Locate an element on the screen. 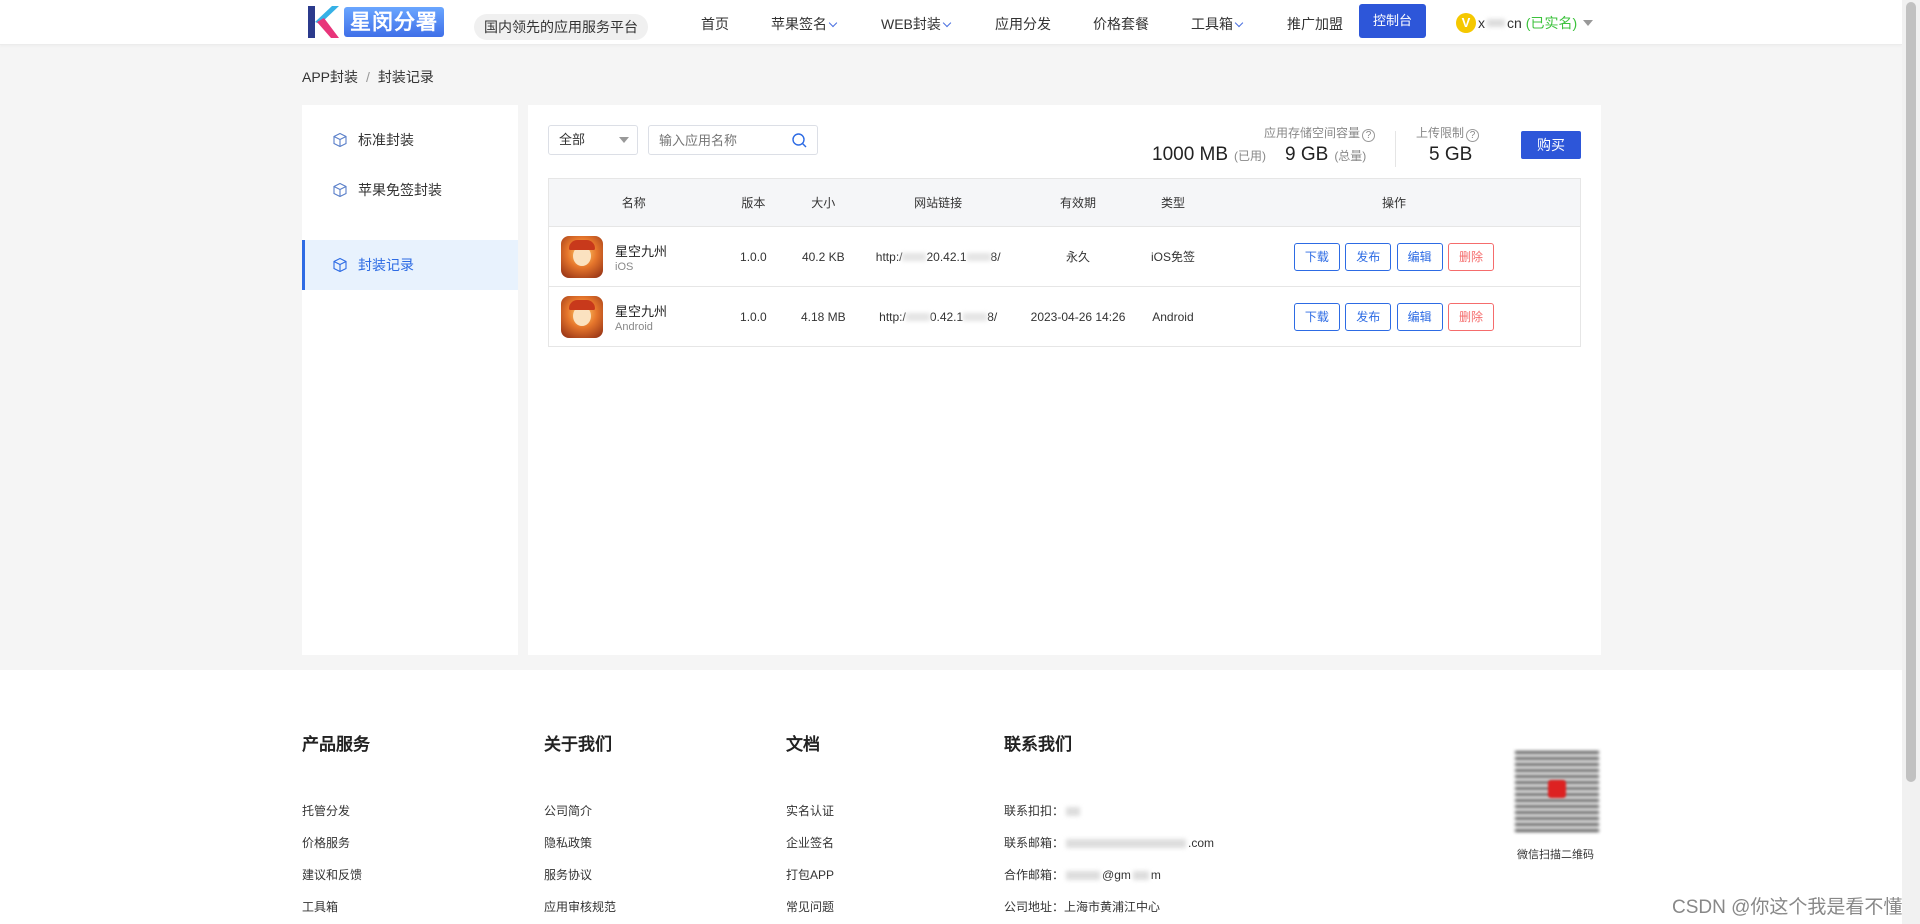 The height and width of the screenshot is (924, 1920). contact-qq-label: 联系扣扣： is located at coordinates (1034, 811).